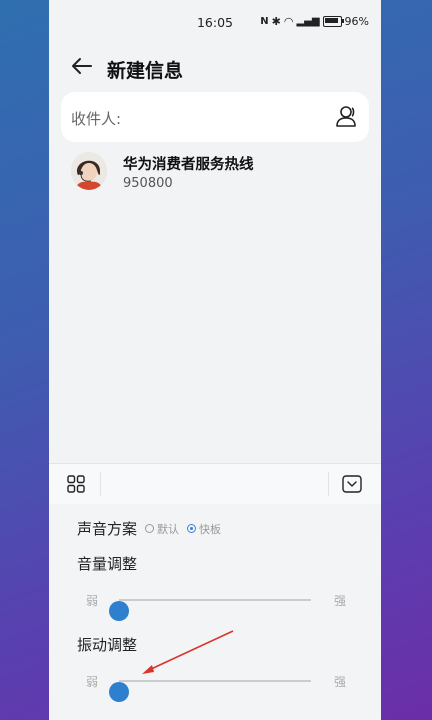 This screenshot has height=720, width=432. I want to click on radio-default-label: 默认, so click(168, 529).